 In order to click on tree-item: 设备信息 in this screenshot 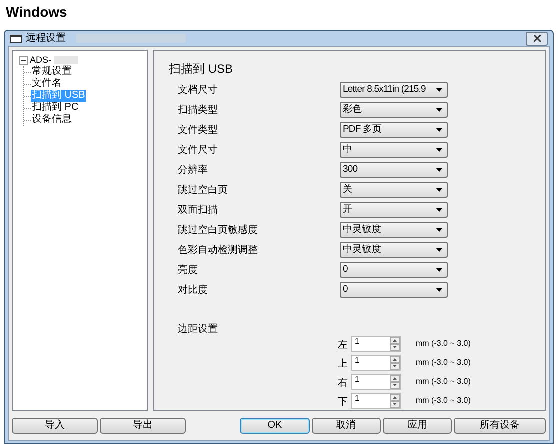, I will do `click(52, 120)`.